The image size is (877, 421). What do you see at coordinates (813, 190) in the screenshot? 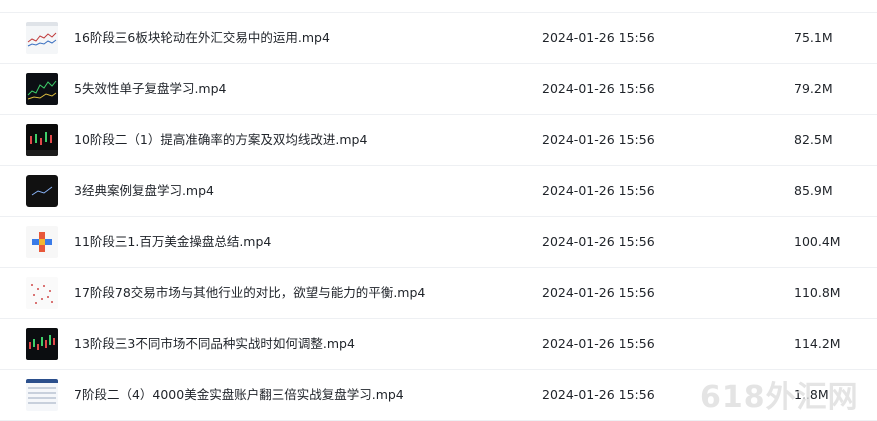
I see `file-size: 85.9M` at bounding box center [813, 190].